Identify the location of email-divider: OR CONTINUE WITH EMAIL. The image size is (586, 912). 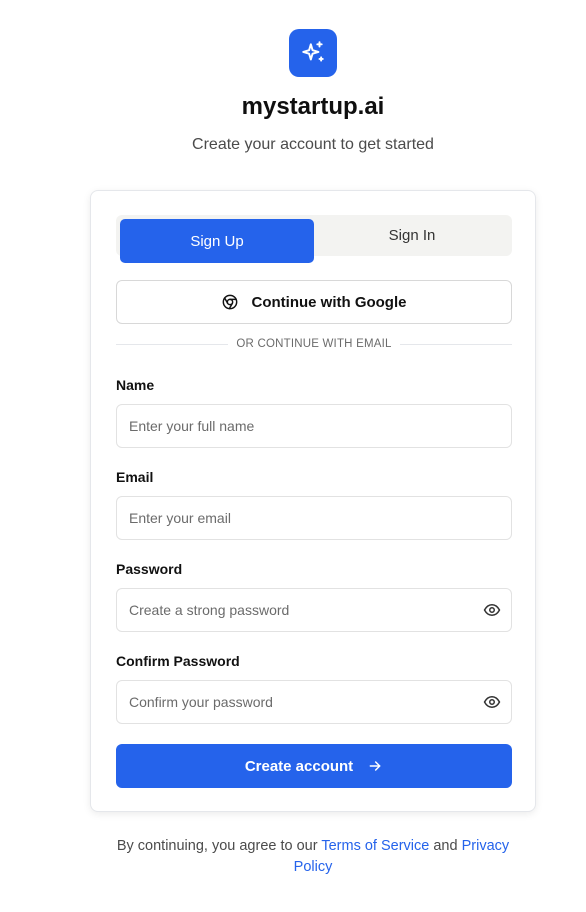
(314, 344).